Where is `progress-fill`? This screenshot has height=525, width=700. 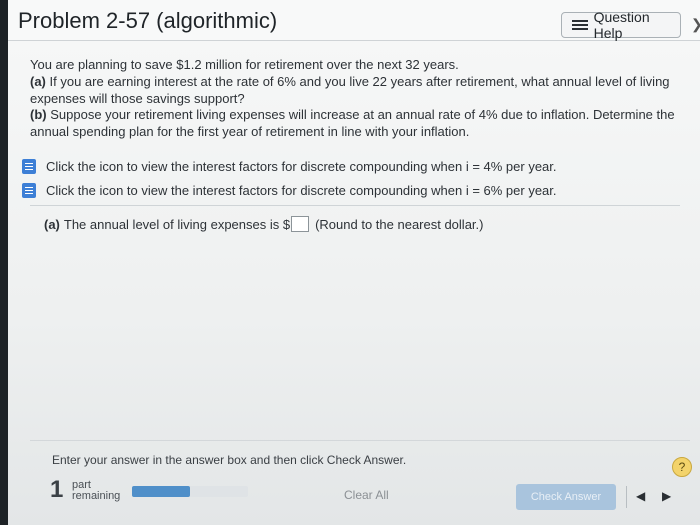 progress-fill is located at coordinates (161, 491).